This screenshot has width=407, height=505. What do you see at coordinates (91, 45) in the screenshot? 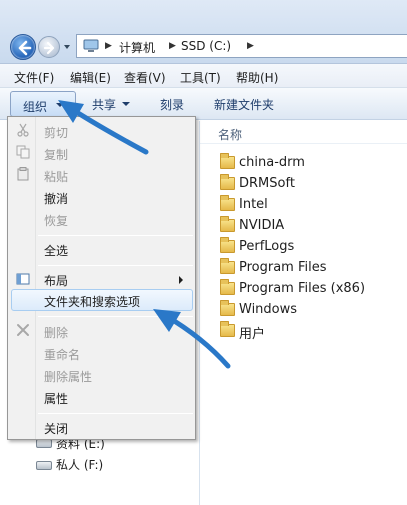
I see `computer-icon` at bounding box center [91, 45].